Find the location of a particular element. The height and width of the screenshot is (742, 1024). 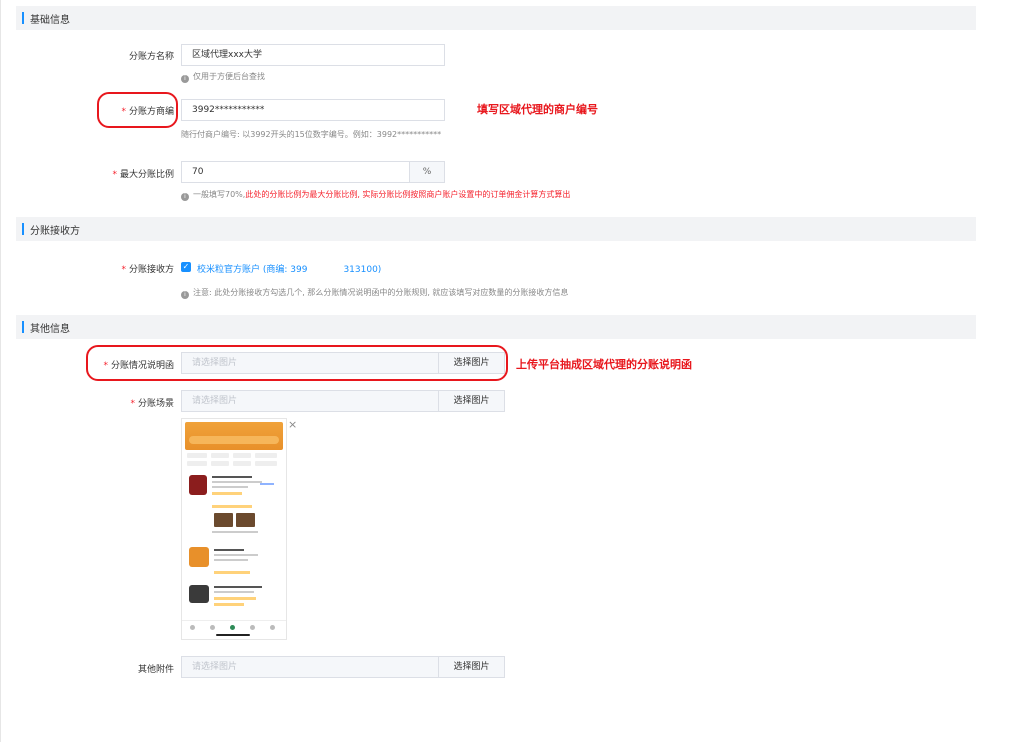

attachments-select-button: 选择图片 is located at coordinates (471, 667).